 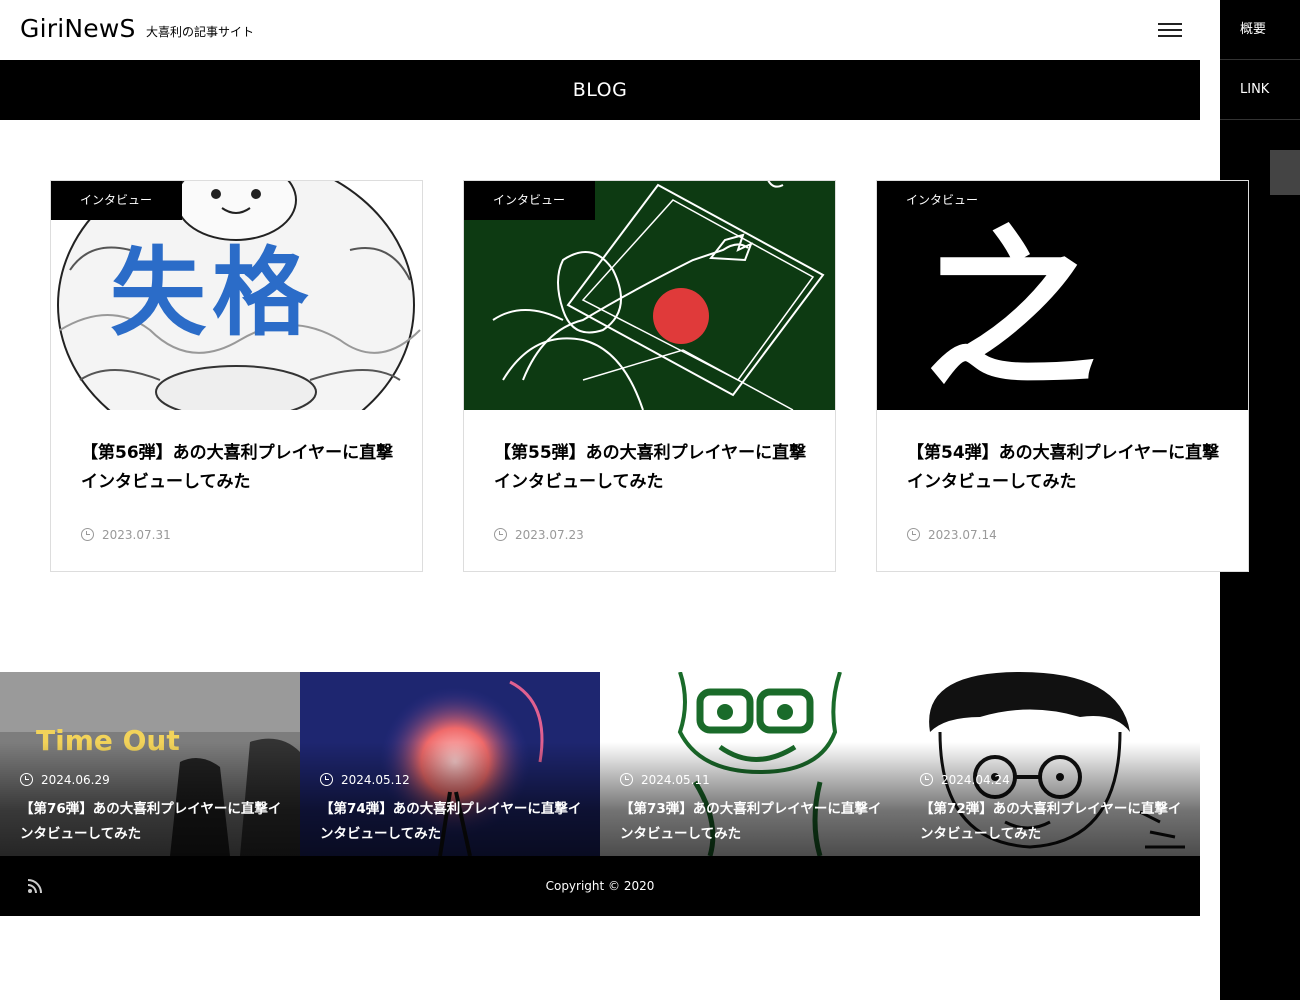 I want to click on article-title: 【第56弾】あの大喜利プレイヤーに直撃インタビューしてみた, so click(x=238, y=468).